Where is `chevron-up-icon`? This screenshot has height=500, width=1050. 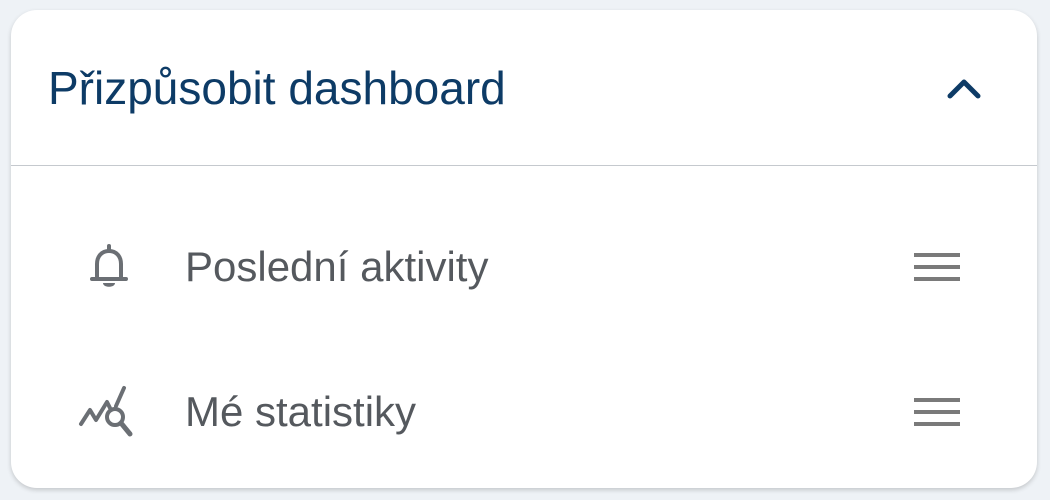 chevron-up-icon is located at coordinates (964, 89).